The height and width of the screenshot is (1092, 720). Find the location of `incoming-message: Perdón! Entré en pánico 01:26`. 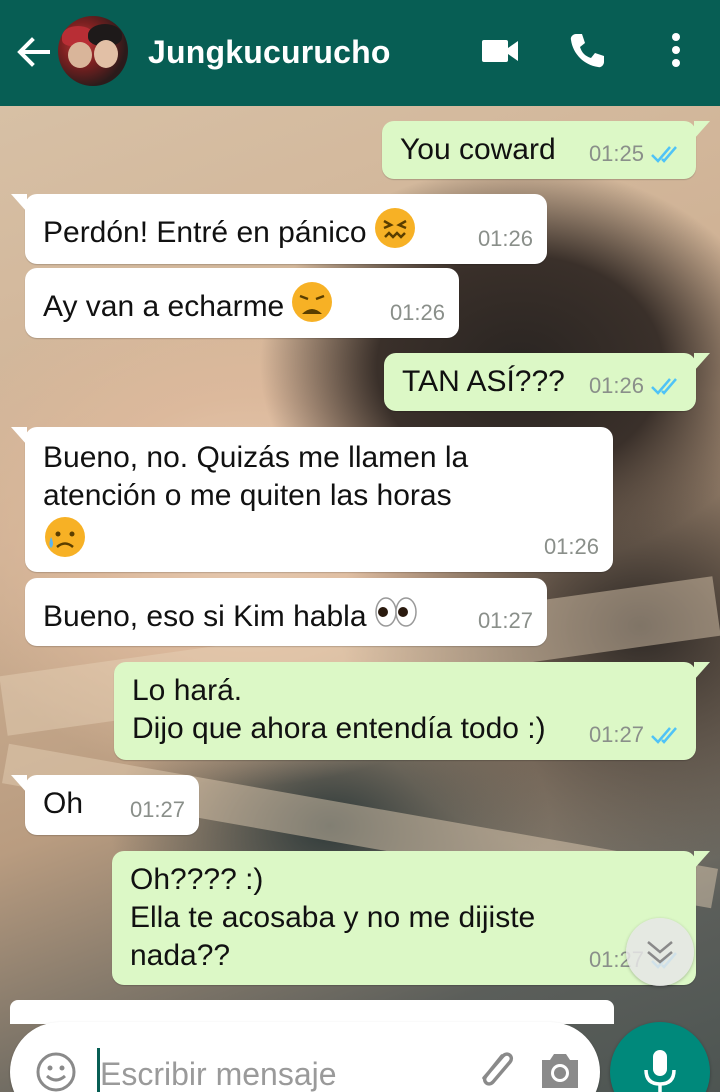

incoming-message: Perdón! Entré en pánico 01:26 is located at coordinates (279, 229).